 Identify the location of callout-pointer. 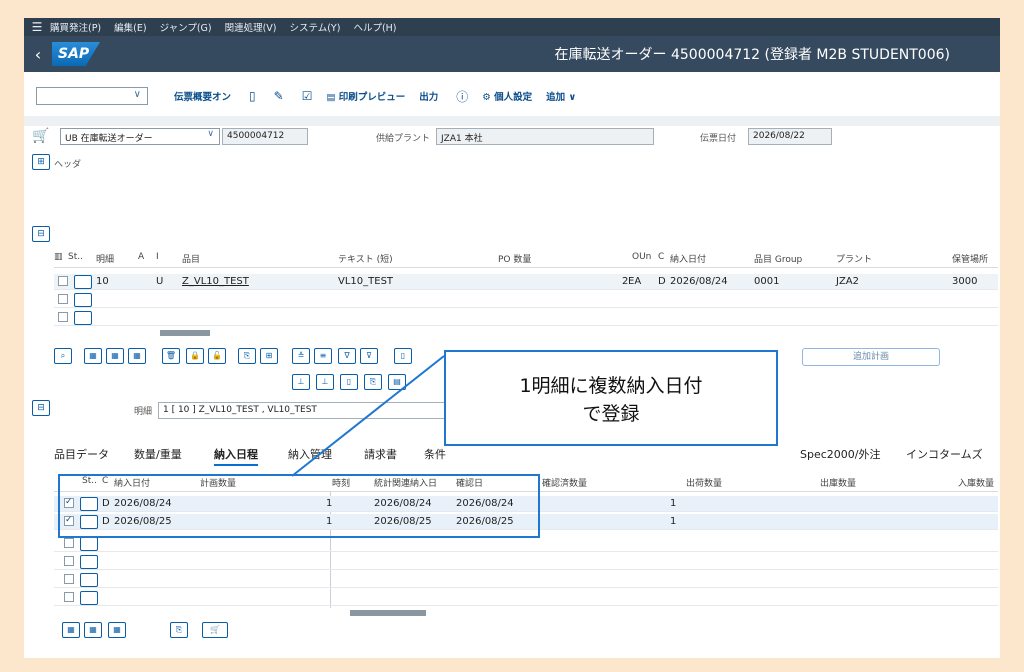
(368, 416).